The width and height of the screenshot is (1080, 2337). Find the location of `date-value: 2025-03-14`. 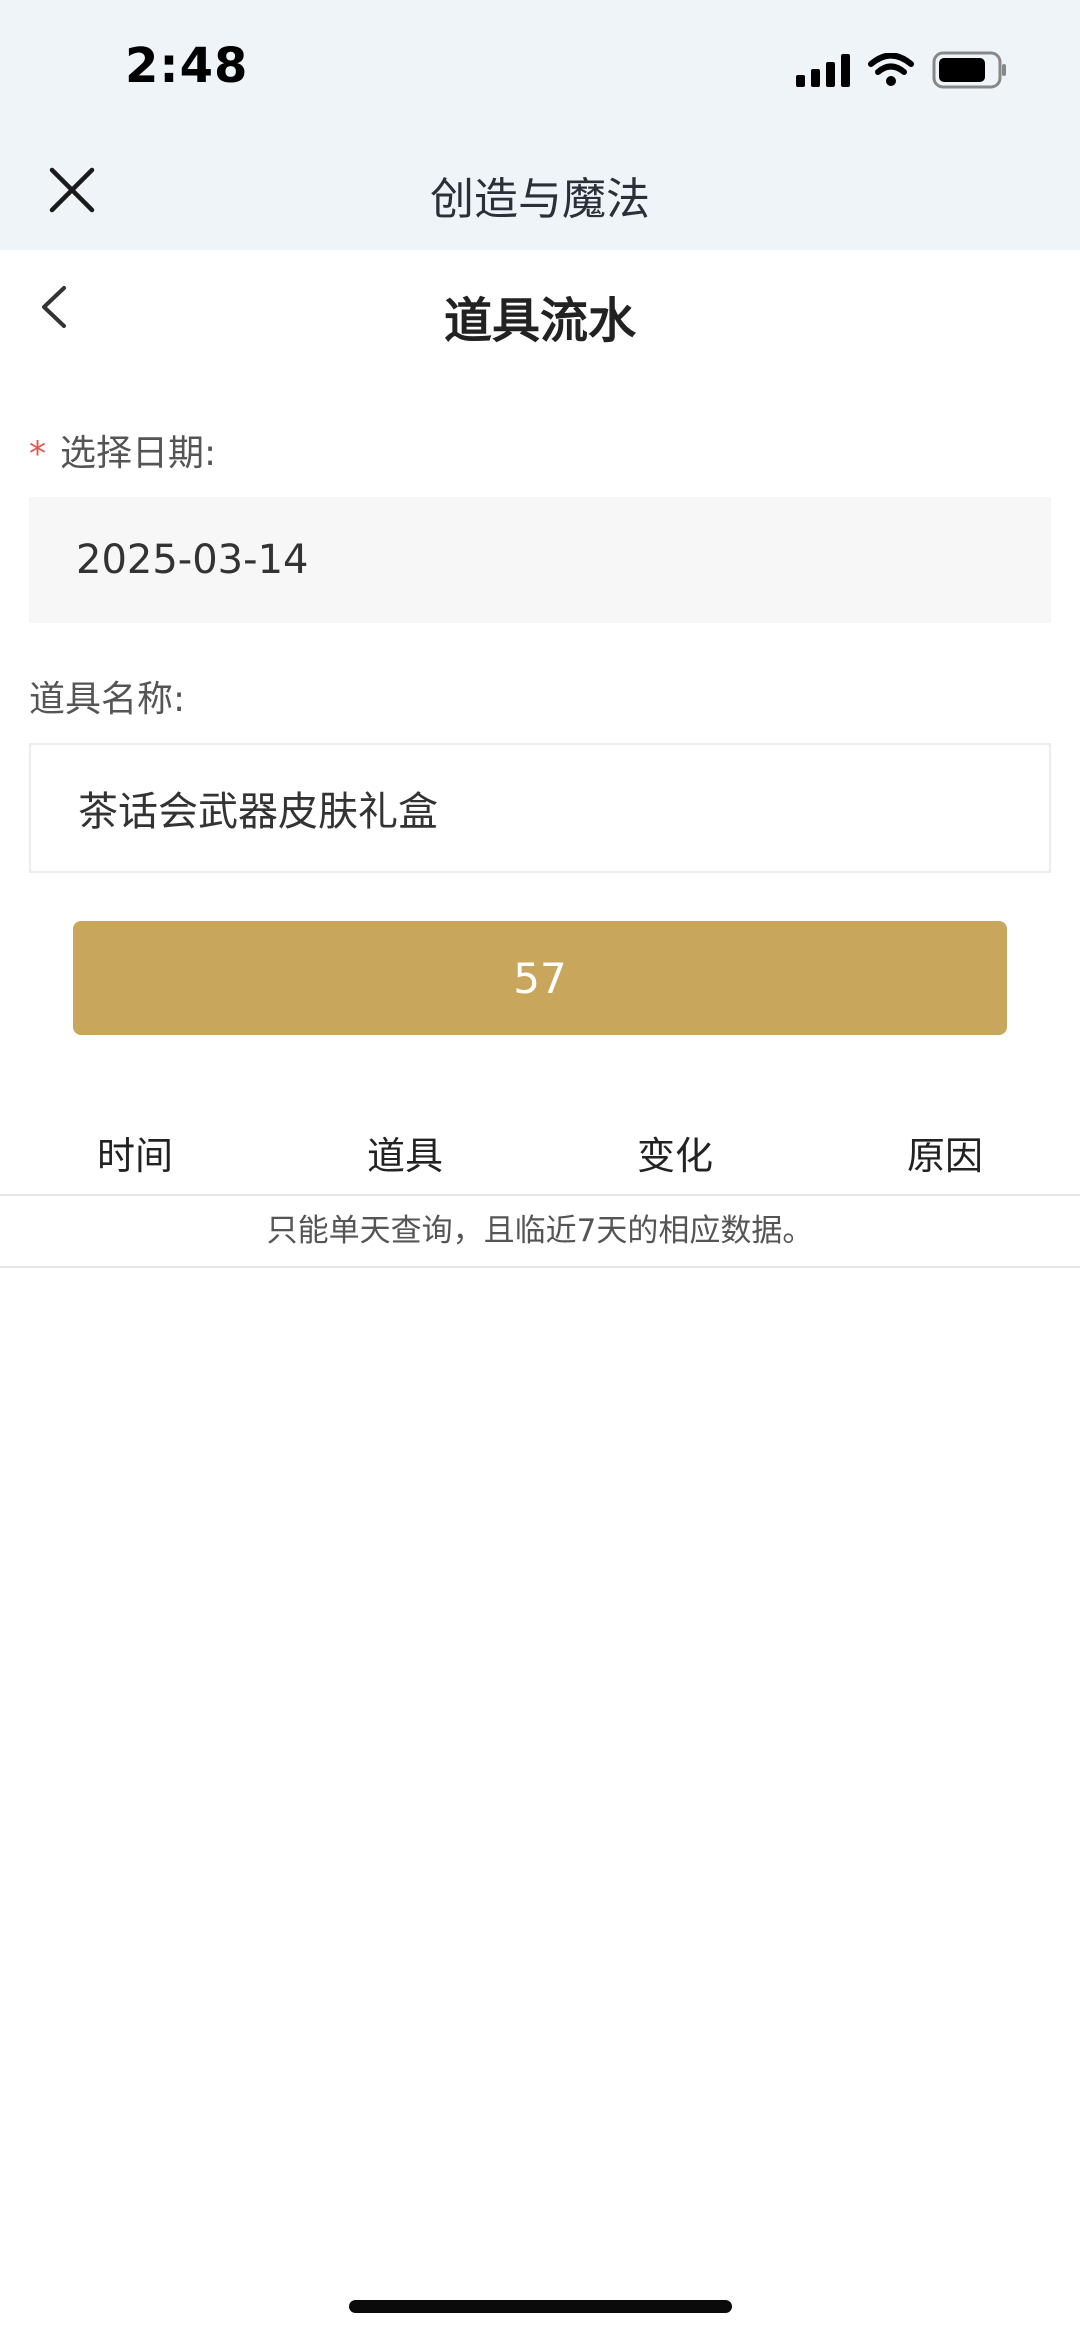

date-value: 2025-03-14 is located at coordinates (192, 560).